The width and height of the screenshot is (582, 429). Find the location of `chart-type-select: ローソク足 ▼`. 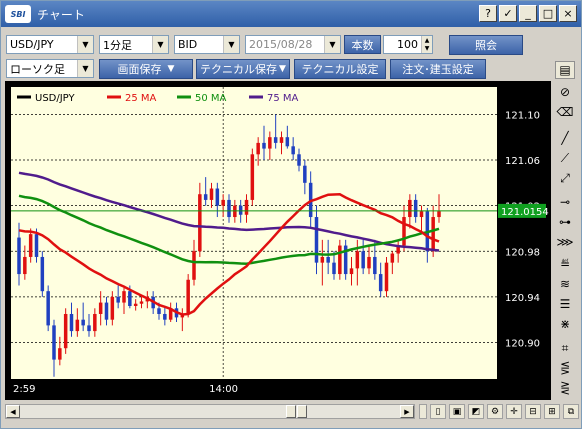

chart-type-select: ローソク足 ▼ is located at coordinates (50, 68).